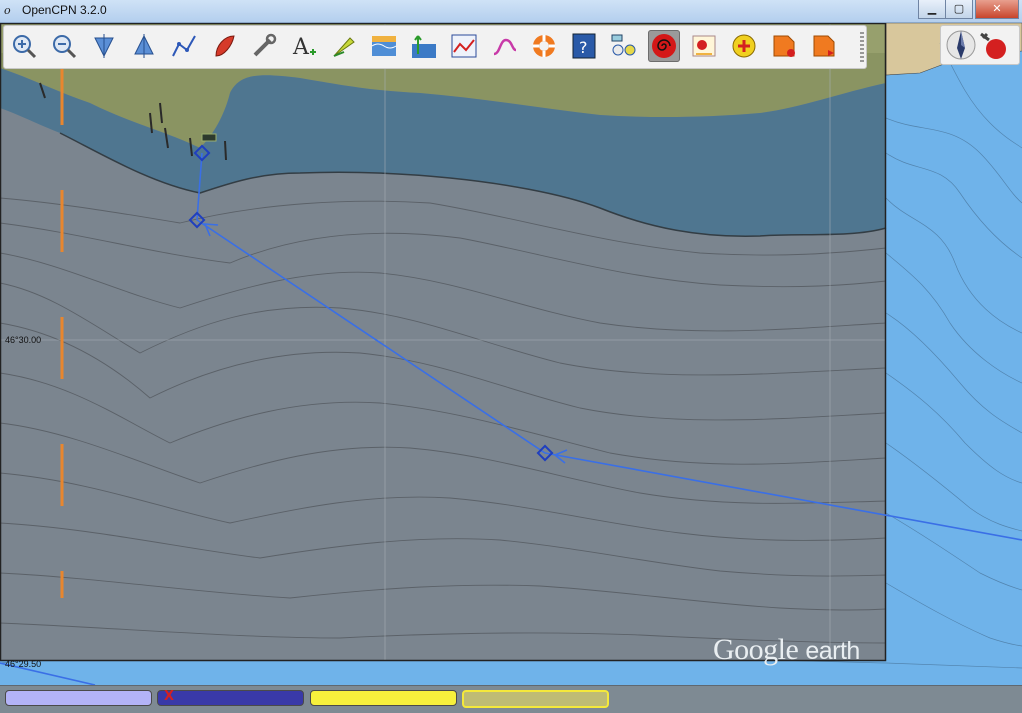  I want to click on compass-north-icon, so click(961, 45).